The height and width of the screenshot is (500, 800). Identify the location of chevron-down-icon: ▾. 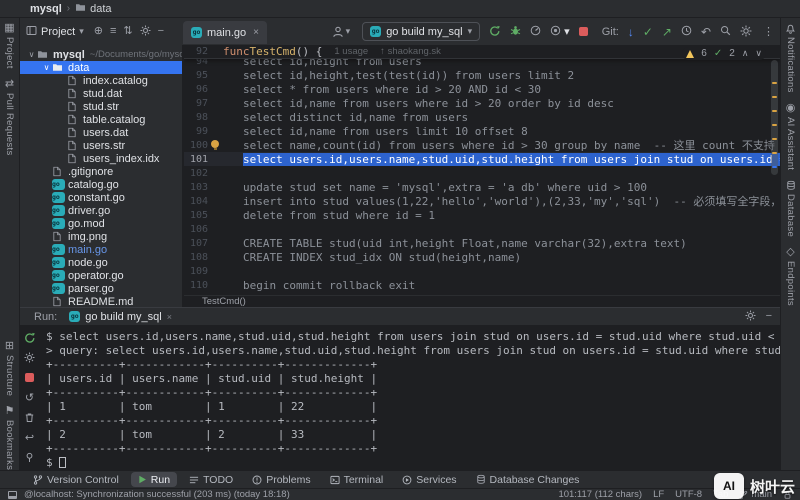
(567, 31).